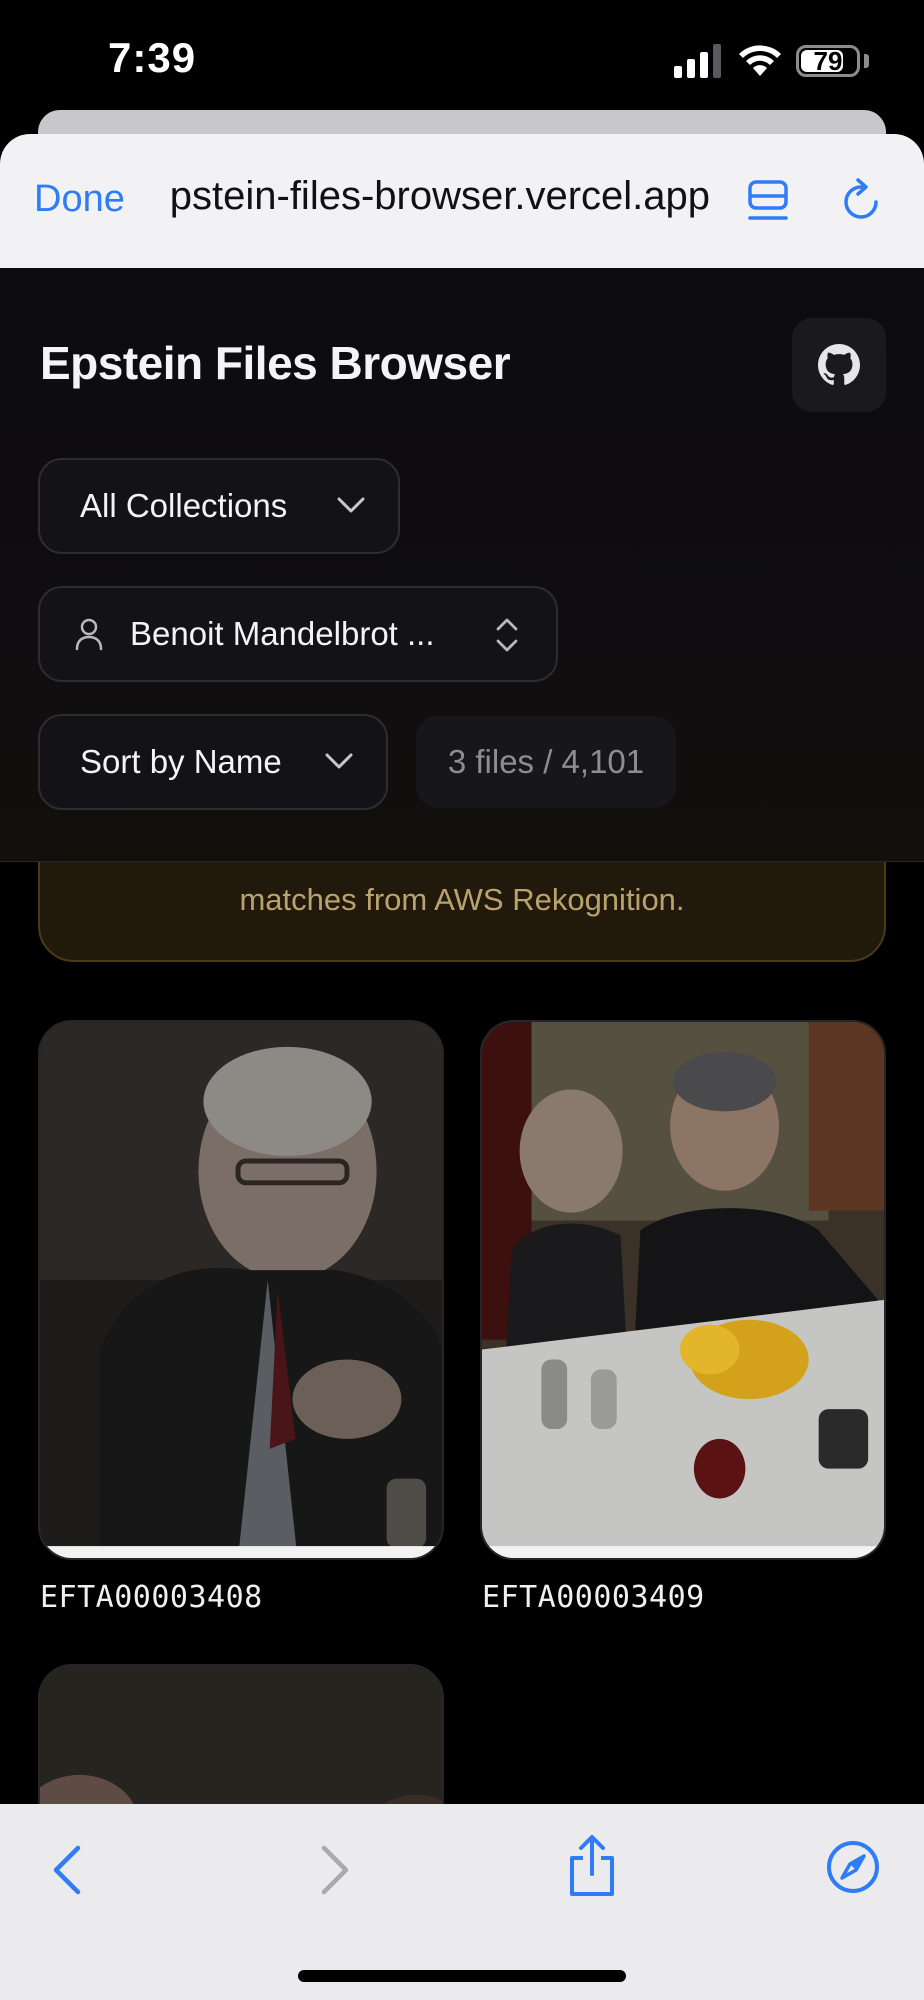 This screenshot has width=924, height=2000. What do you see at coordinates (593, 1597) in the screenshot?
I see `file-name: EFTA00003409` at bounding box center [593, 1597].